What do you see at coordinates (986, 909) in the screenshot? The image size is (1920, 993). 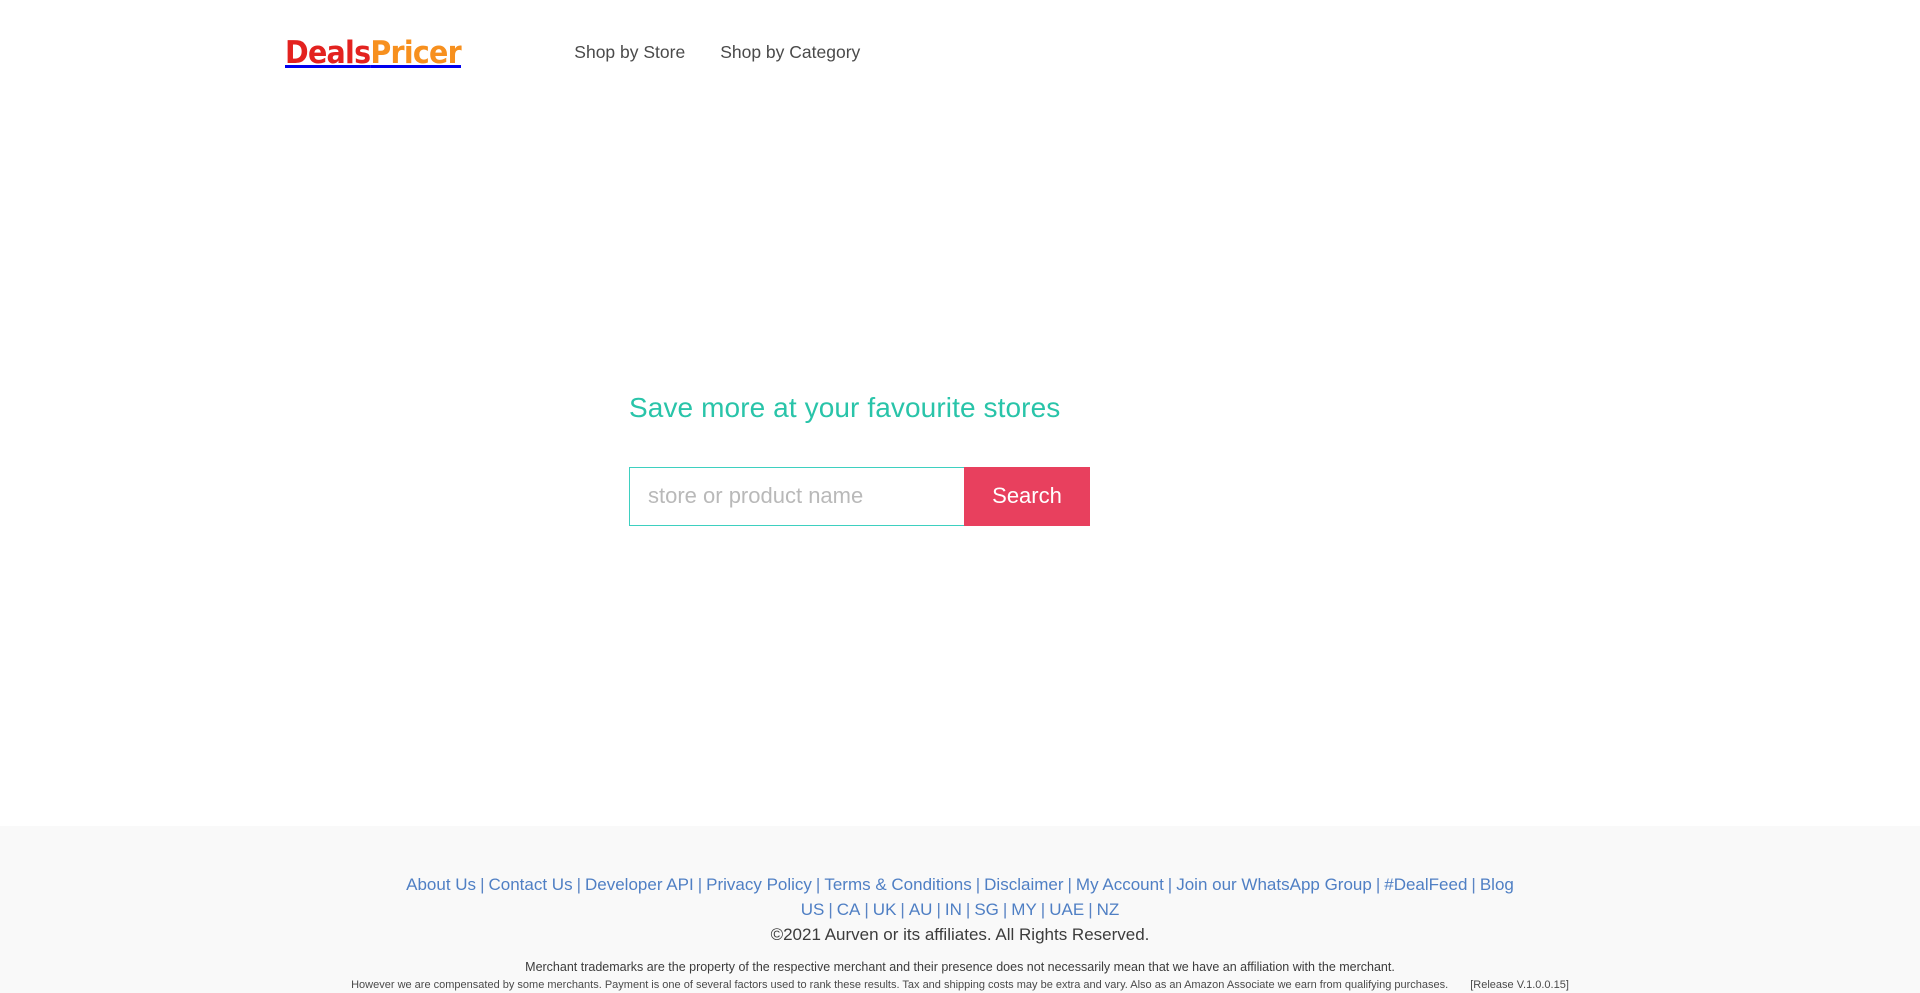 I see `country-link-sg: SG` at bounding box center [986, 909].